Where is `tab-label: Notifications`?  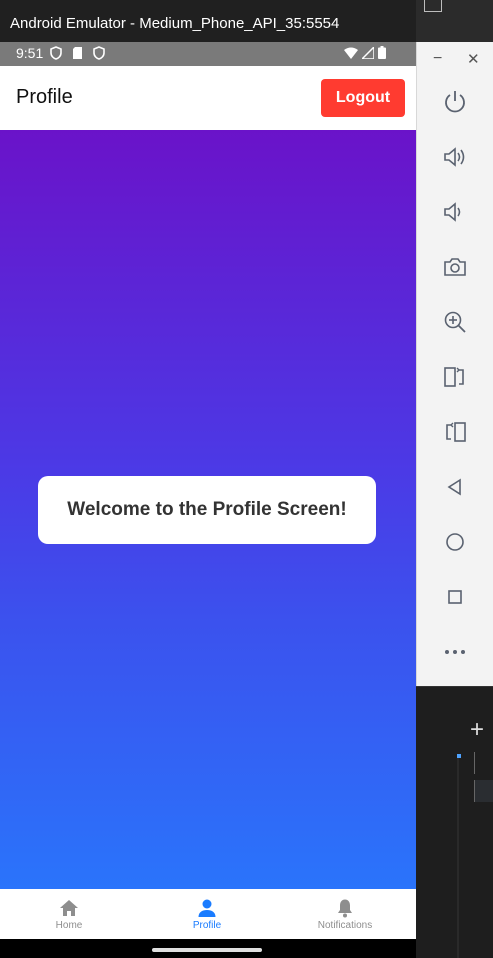
tab-label: Notifications is located at coordinates (345, 925).